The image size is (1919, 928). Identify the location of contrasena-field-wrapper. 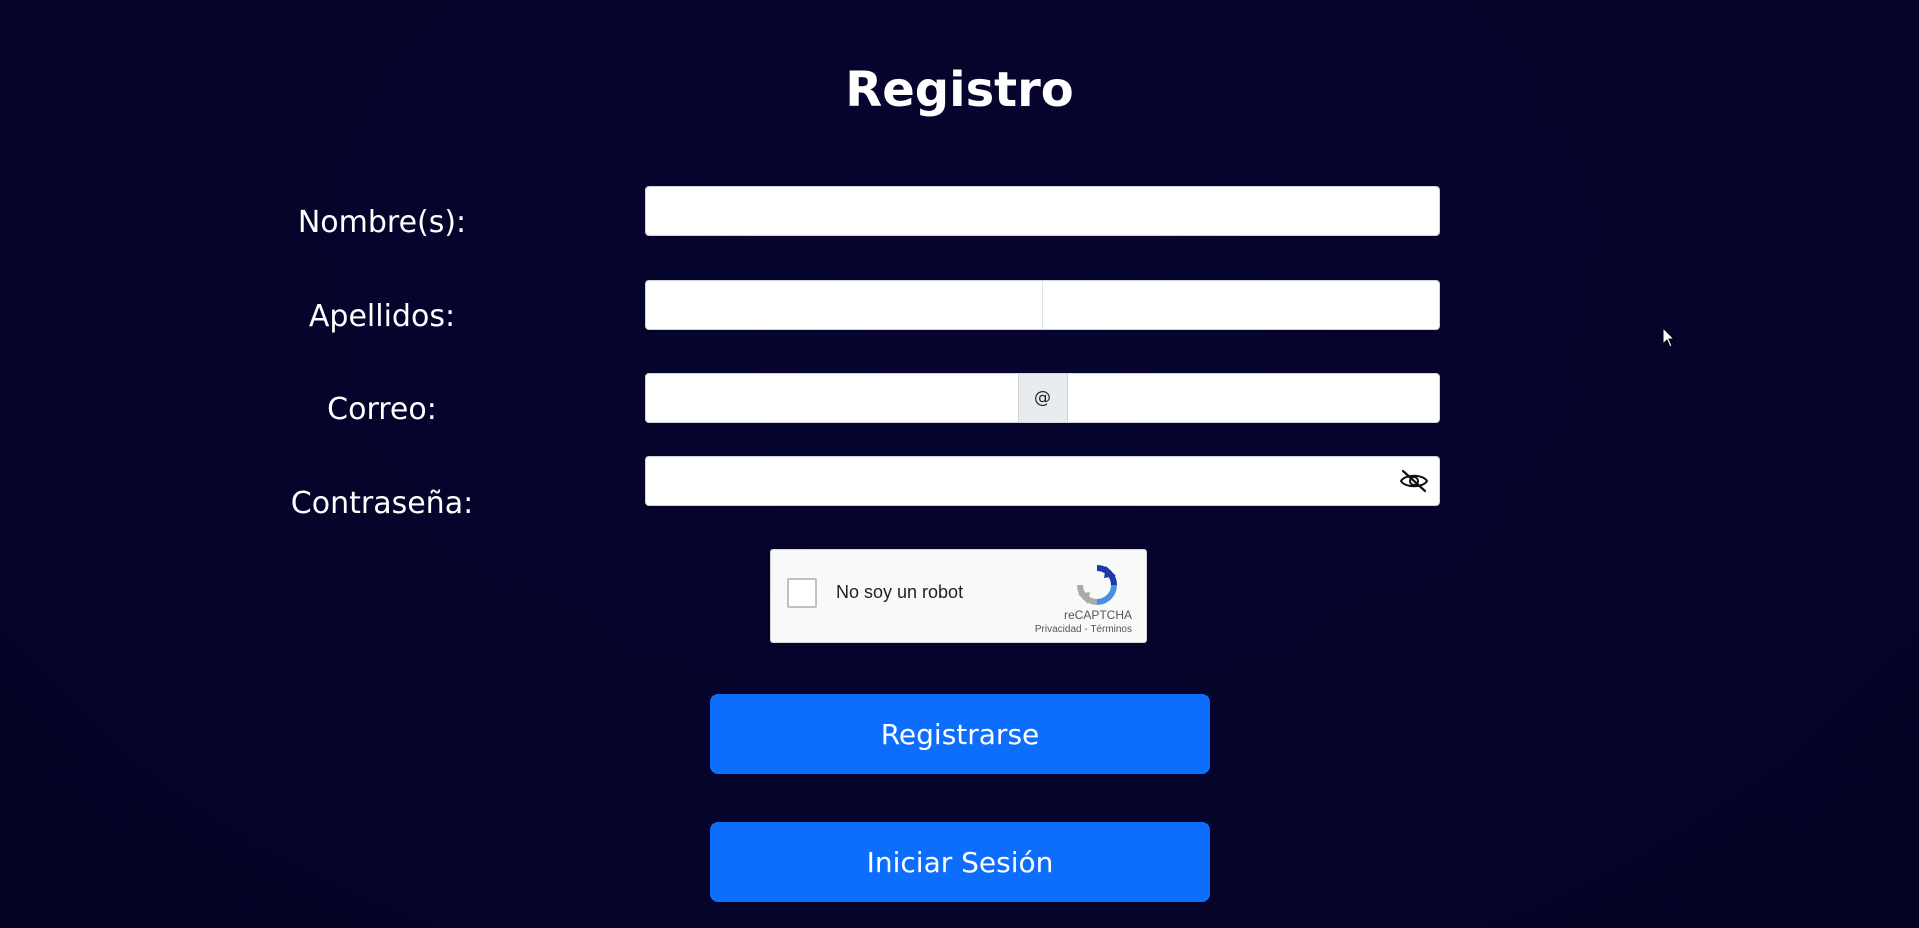
(1042, 481).